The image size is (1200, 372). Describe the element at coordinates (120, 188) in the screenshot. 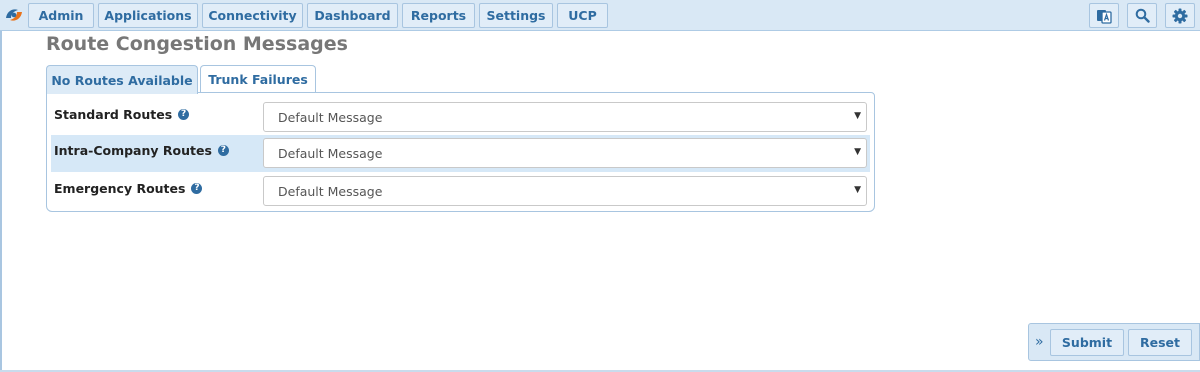

I see `emergency-routes-label: Emergency Routes` at that location.